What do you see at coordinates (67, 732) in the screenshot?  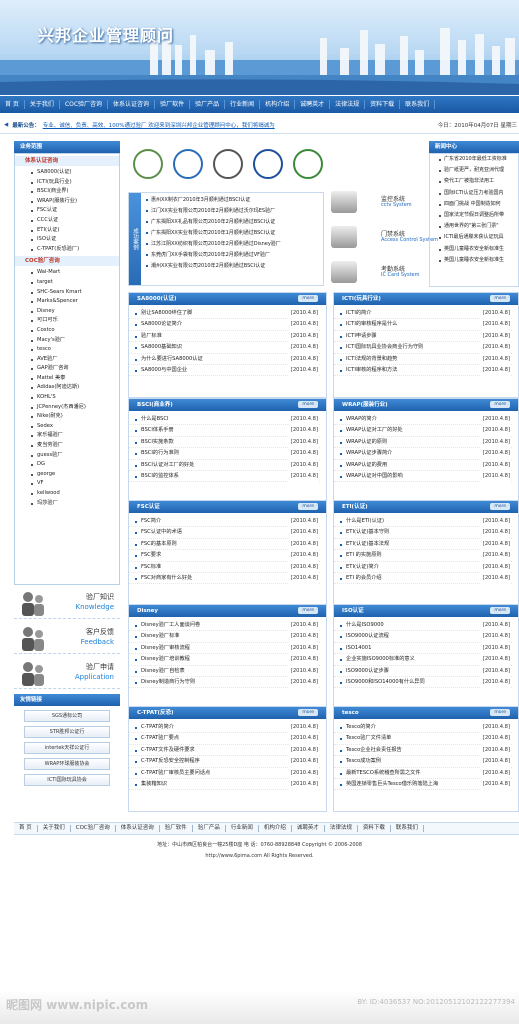 I see `friend-link-button: STR胜邦公证行` at bounding box center [67, 732].